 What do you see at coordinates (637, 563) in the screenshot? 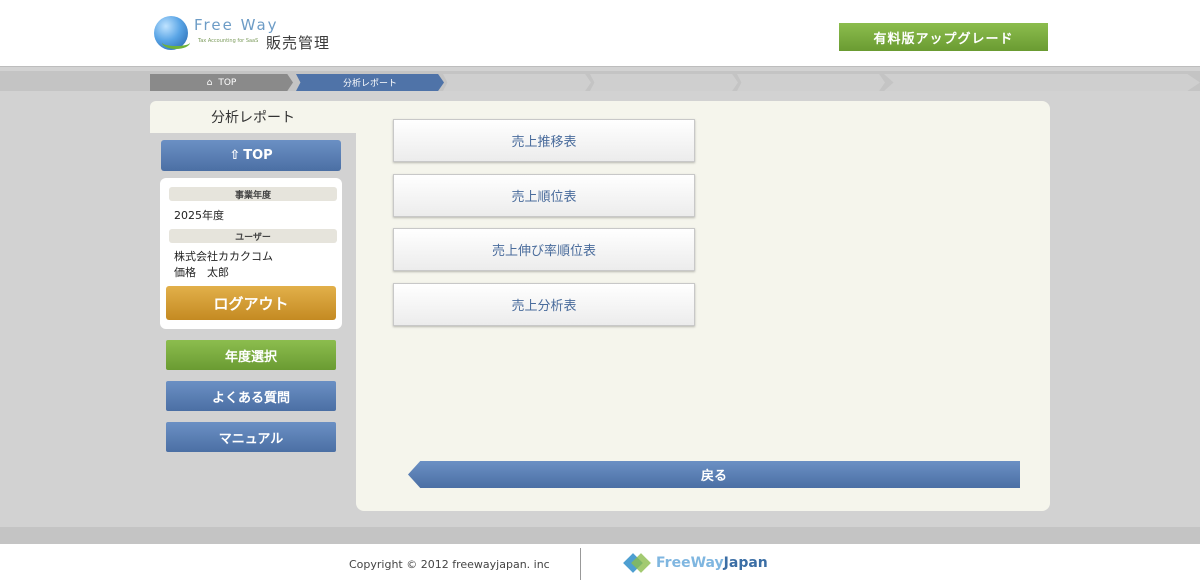
I see `freewayjapan-mark-icon` at bounding box center [637, 563].